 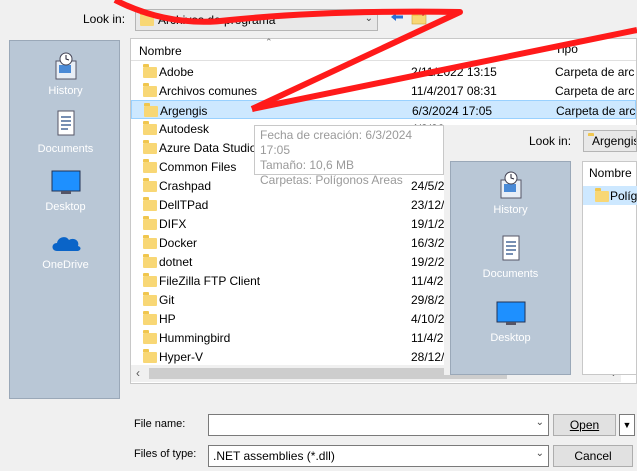 I want to click on sort-up-icon: ⌃, so click(x=269, y=42).